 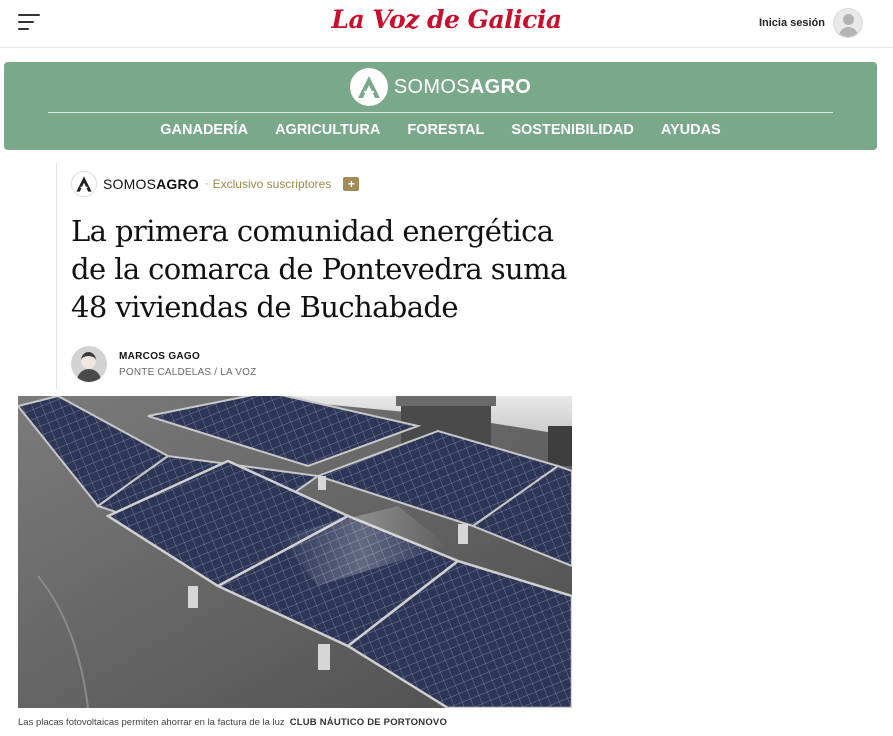 I want to click on exclusive-label: Exclusivo suscriptores, so click(x=272, y=184).